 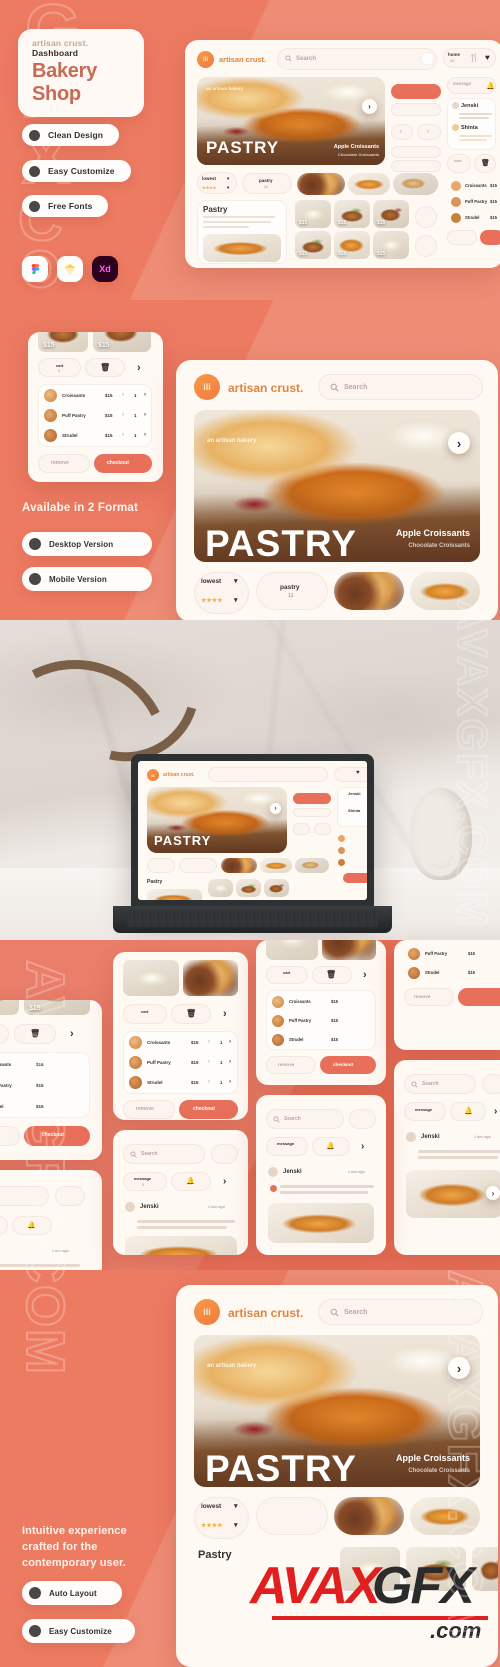 I want to click on scroll-up-button, so click(x=426, y=217).